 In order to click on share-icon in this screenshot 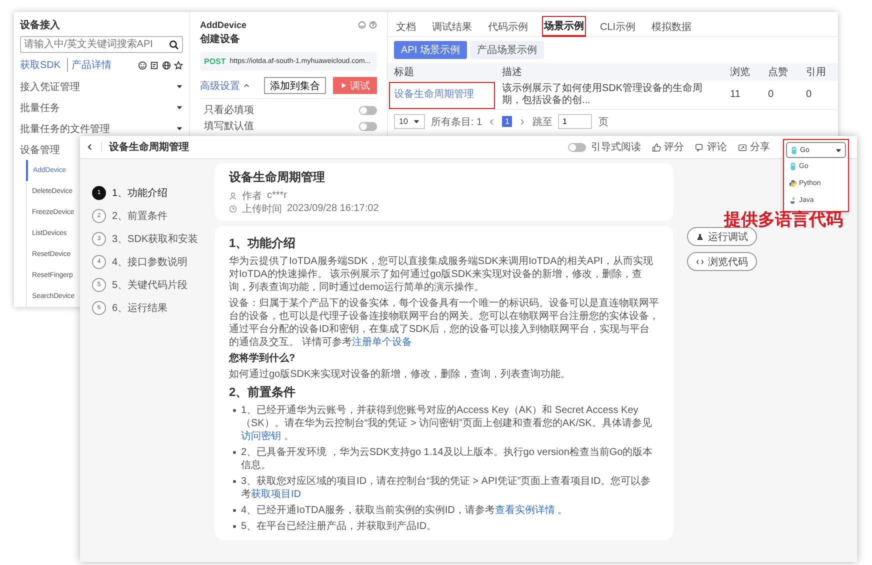, I will do `click(742, 147)`.